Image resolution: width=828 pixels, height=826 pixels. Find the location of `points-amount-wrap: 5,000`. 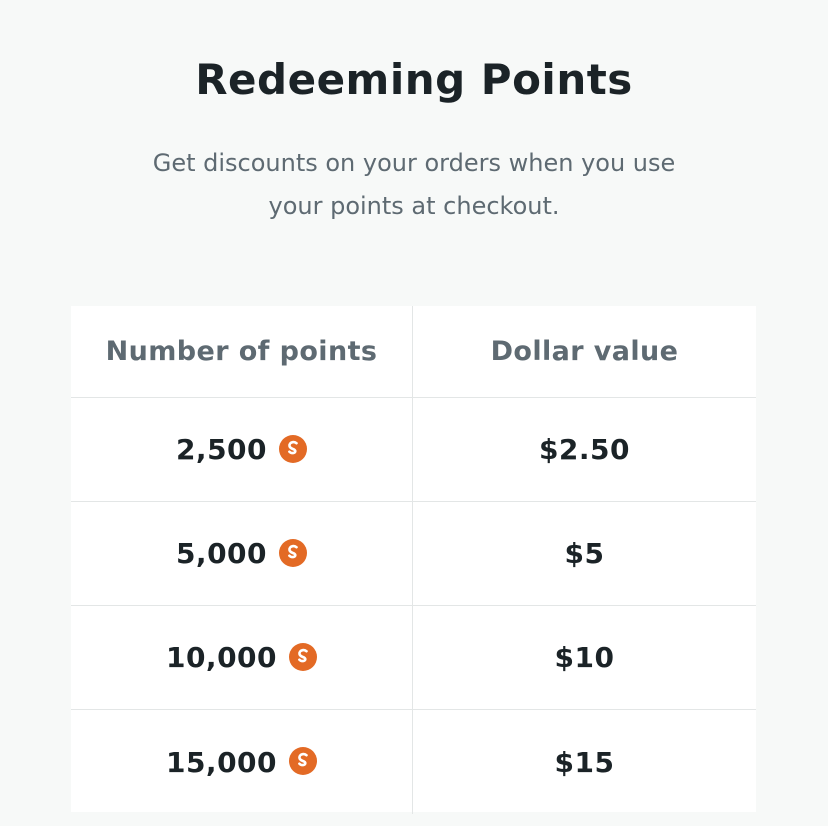

points-amount-wrap: 5,000 is located at coordinates (241, 553).